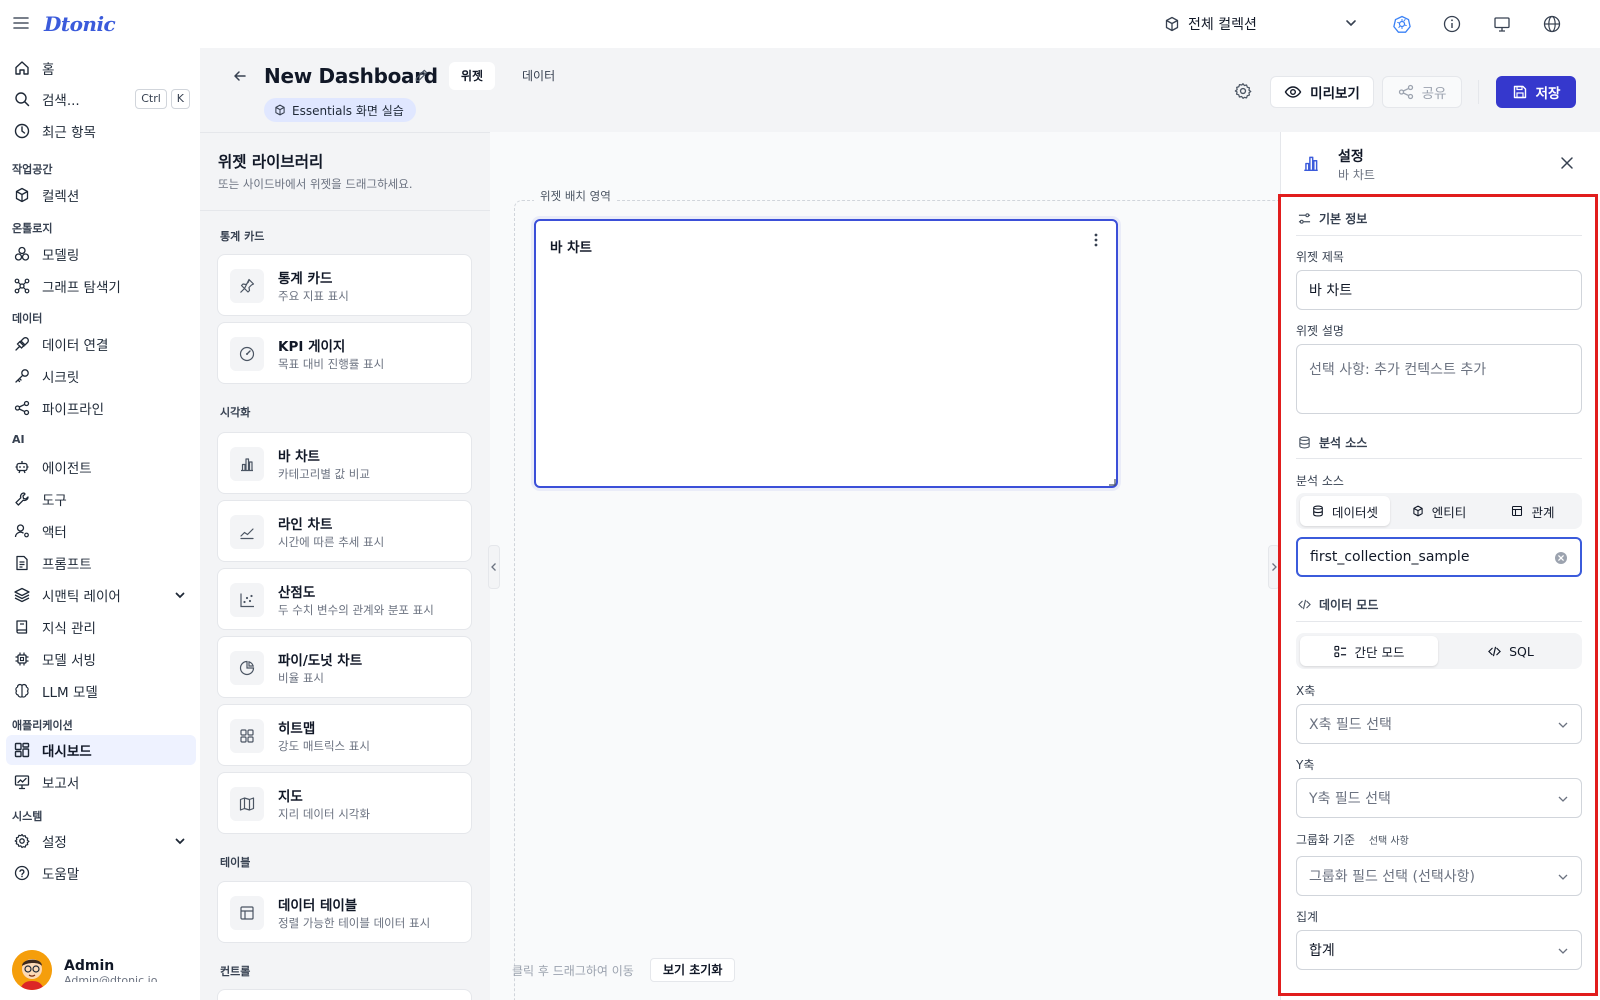 This screenshot has height=1000, width=1600. What do you see at coordinates (48, 70) in the screenshot?
I see `sidebar-item-label: 홈` at bounding box center [48, 70].